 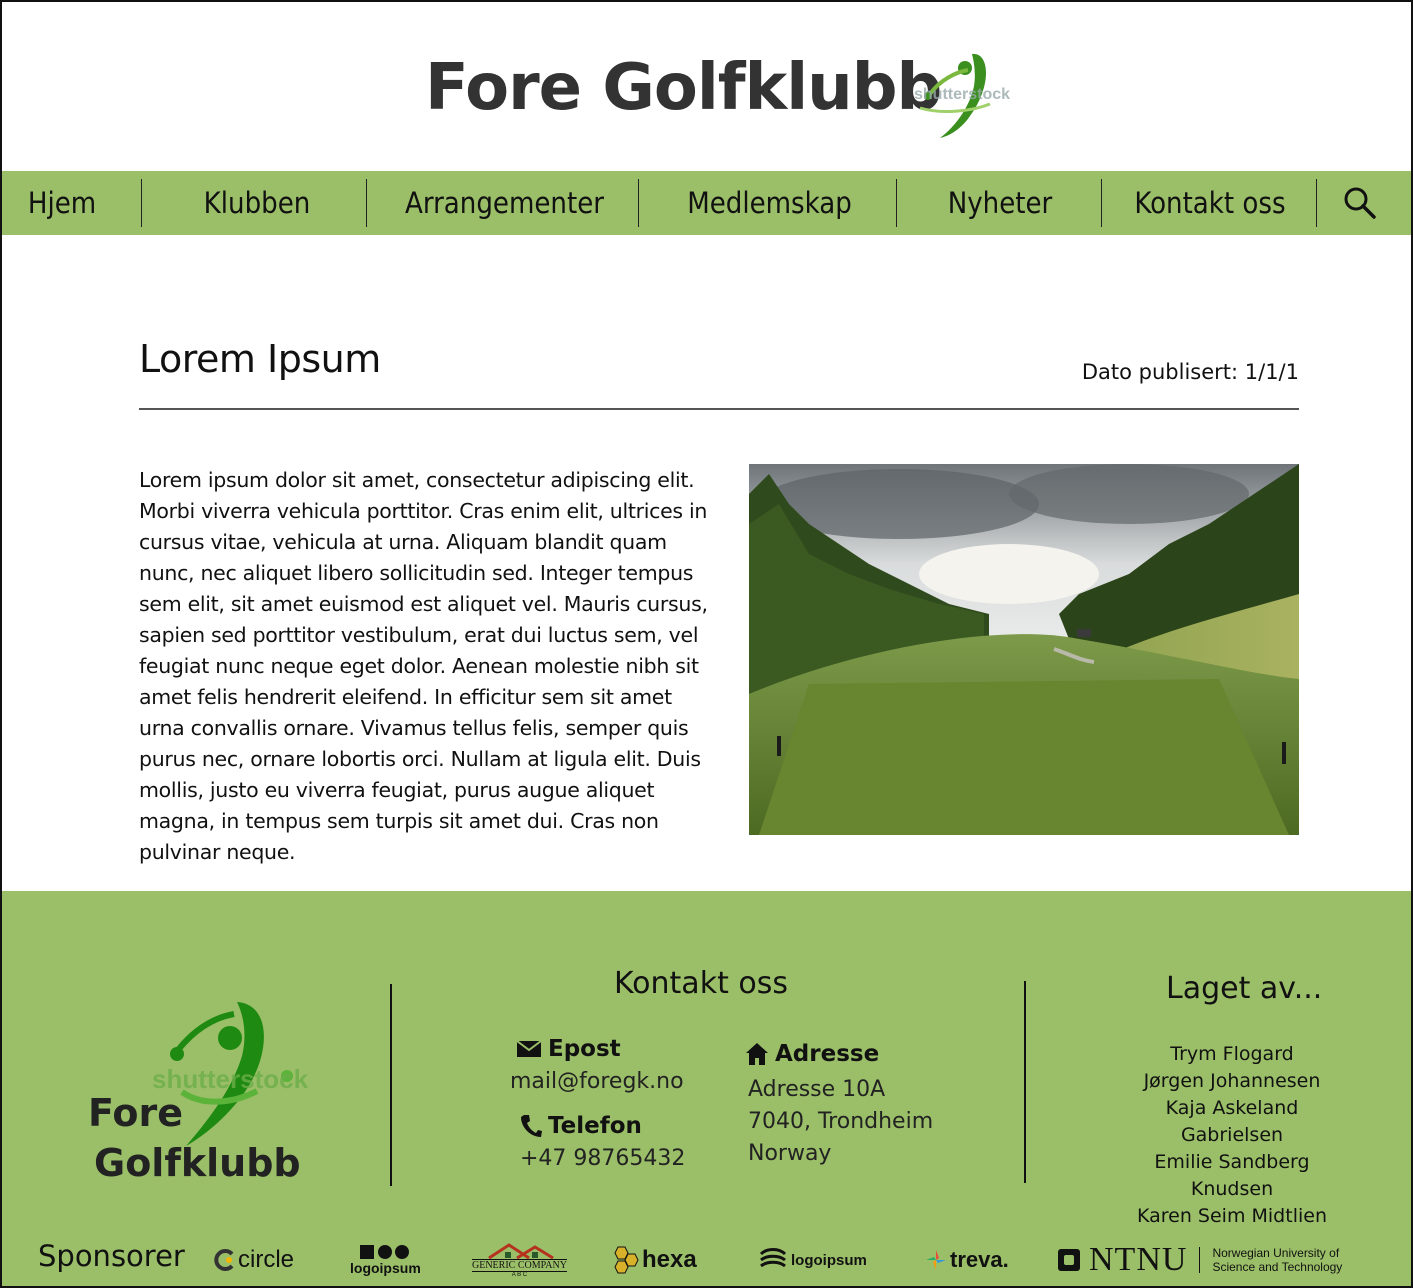 I want to click on sponsor-logoipsum-2: logoipsum, so click(x=813, y=1260).